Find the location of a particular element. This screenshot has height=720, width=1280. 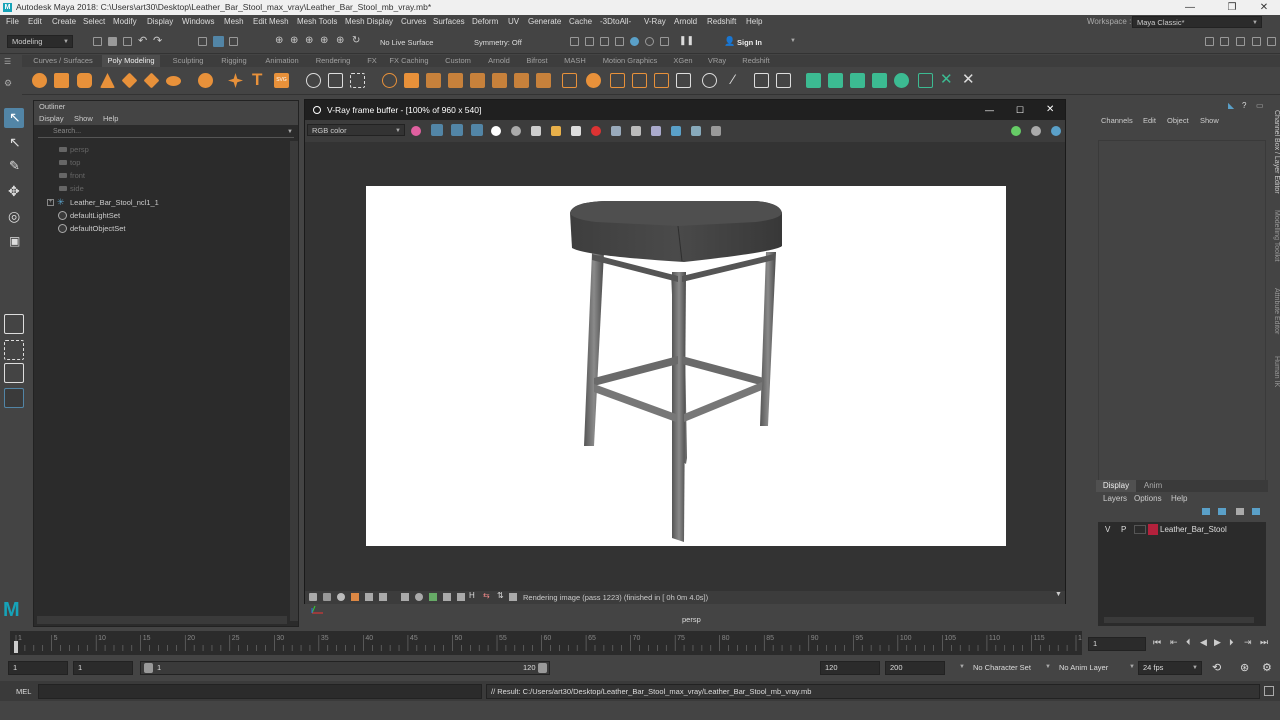

panel-float-icon: ▭ is located at coordinates (1260, 105).